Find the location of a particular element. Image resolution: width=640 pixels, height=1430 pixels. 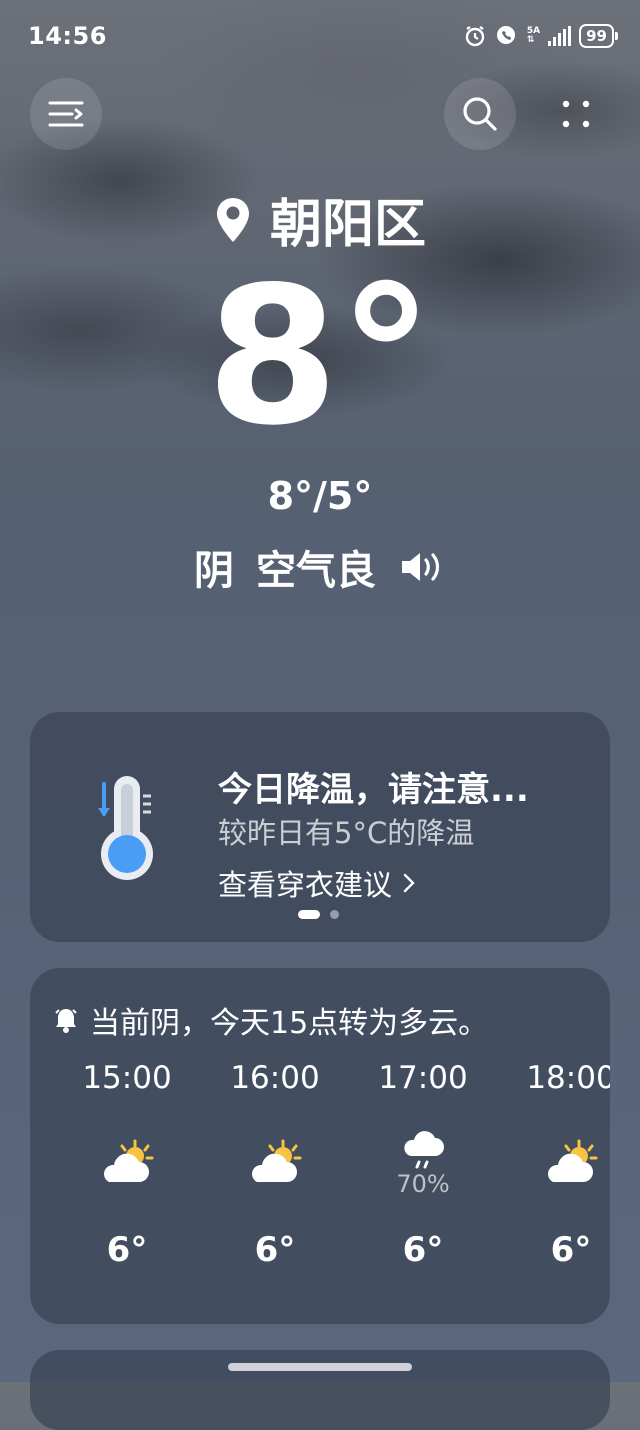

search-icon is located at coordinates (480, 114).